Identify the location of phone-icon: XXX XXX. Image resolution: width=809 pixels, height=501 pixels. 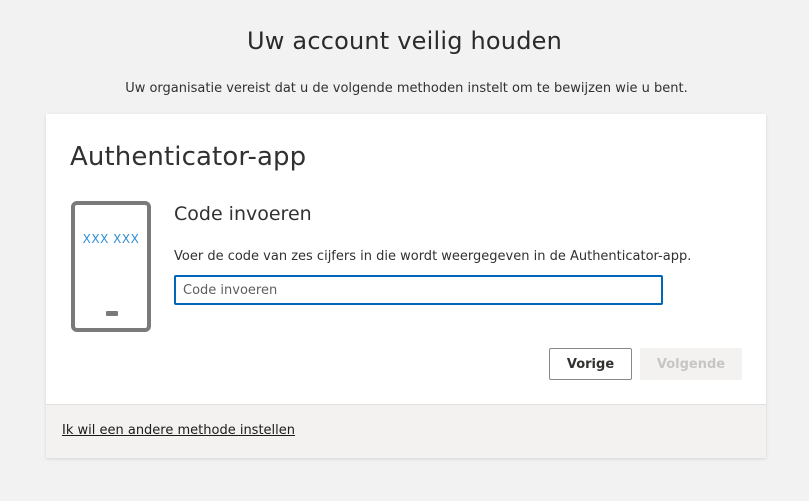
(111, 266).